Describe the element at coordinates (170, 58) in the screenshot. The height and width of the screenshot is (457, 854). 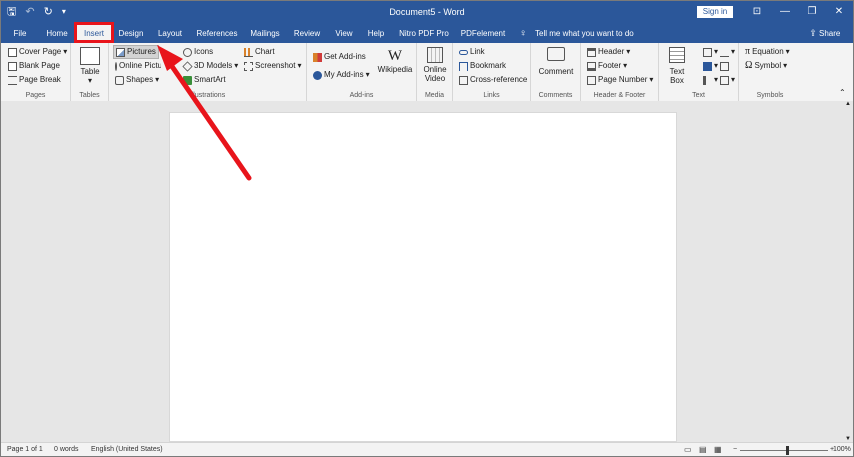
I see `arrow-head` at that location.